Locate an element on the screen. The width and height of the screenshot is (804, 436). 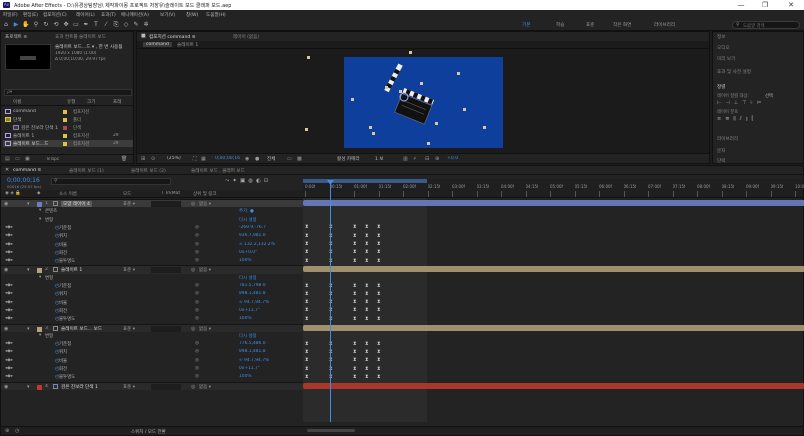
maximize-button: ❐ is located at coordinates (765, 5).